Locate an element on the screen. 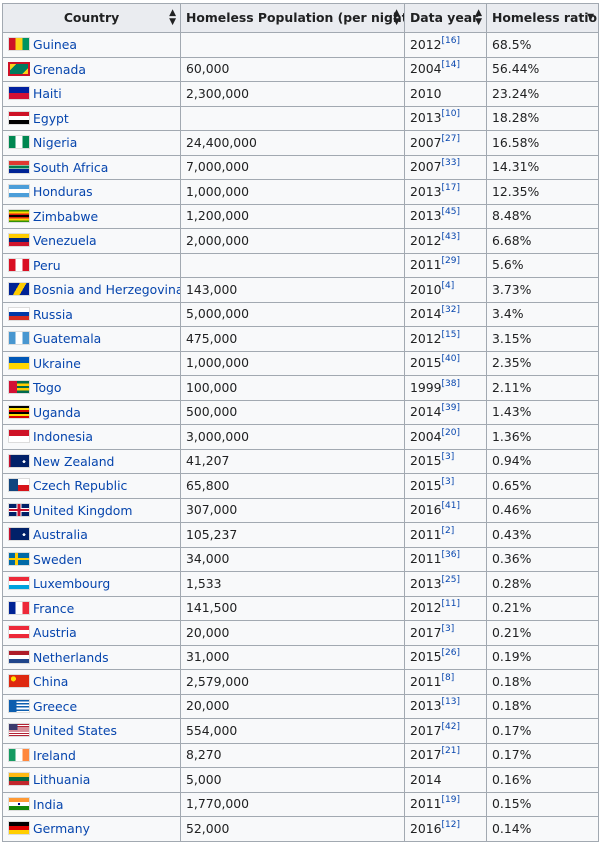 The image size is (600, 846). ratio-cell: 3.4% is located at coordinates (542, 314).